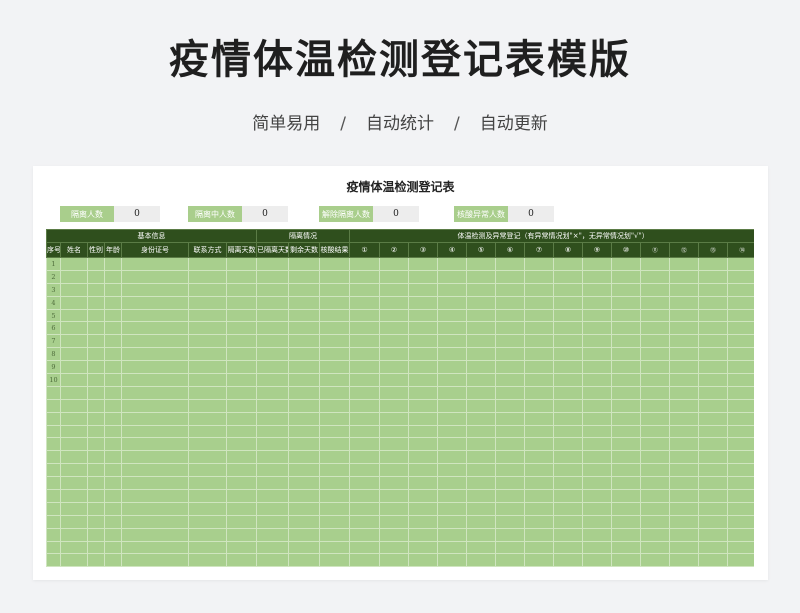  Describe the element at coordinates (53, 367) in the screenshot. I see `row-number-cell: 9` at that location.